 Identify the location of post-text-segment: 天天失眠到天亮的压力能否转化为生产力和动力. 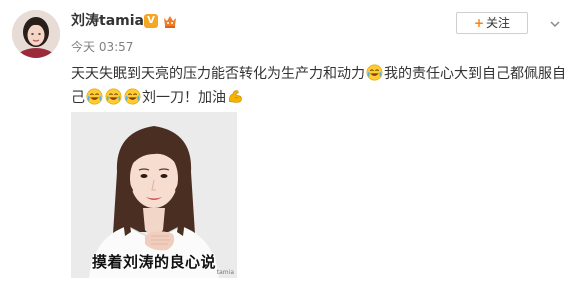
(218, 74).